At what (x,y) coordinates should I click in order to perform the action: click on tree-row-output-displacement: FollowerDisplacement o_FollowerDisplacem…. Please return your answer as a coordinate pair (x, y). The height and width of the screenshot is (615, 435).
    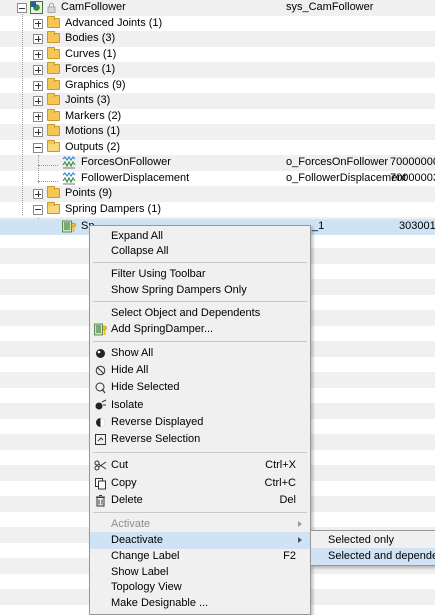
    Looking at the image, I should click on (217, 179).